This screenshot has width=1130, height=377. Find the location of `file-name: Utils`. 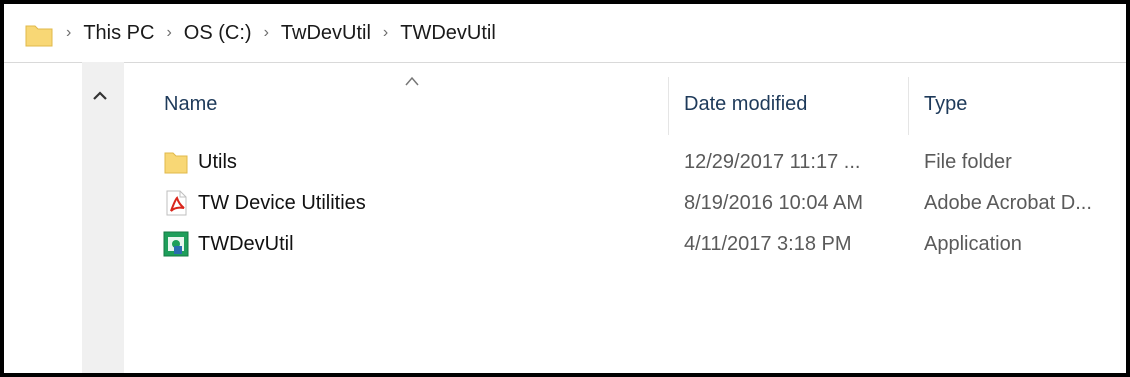

file-name: Utils is located at coordinates (217, 162).